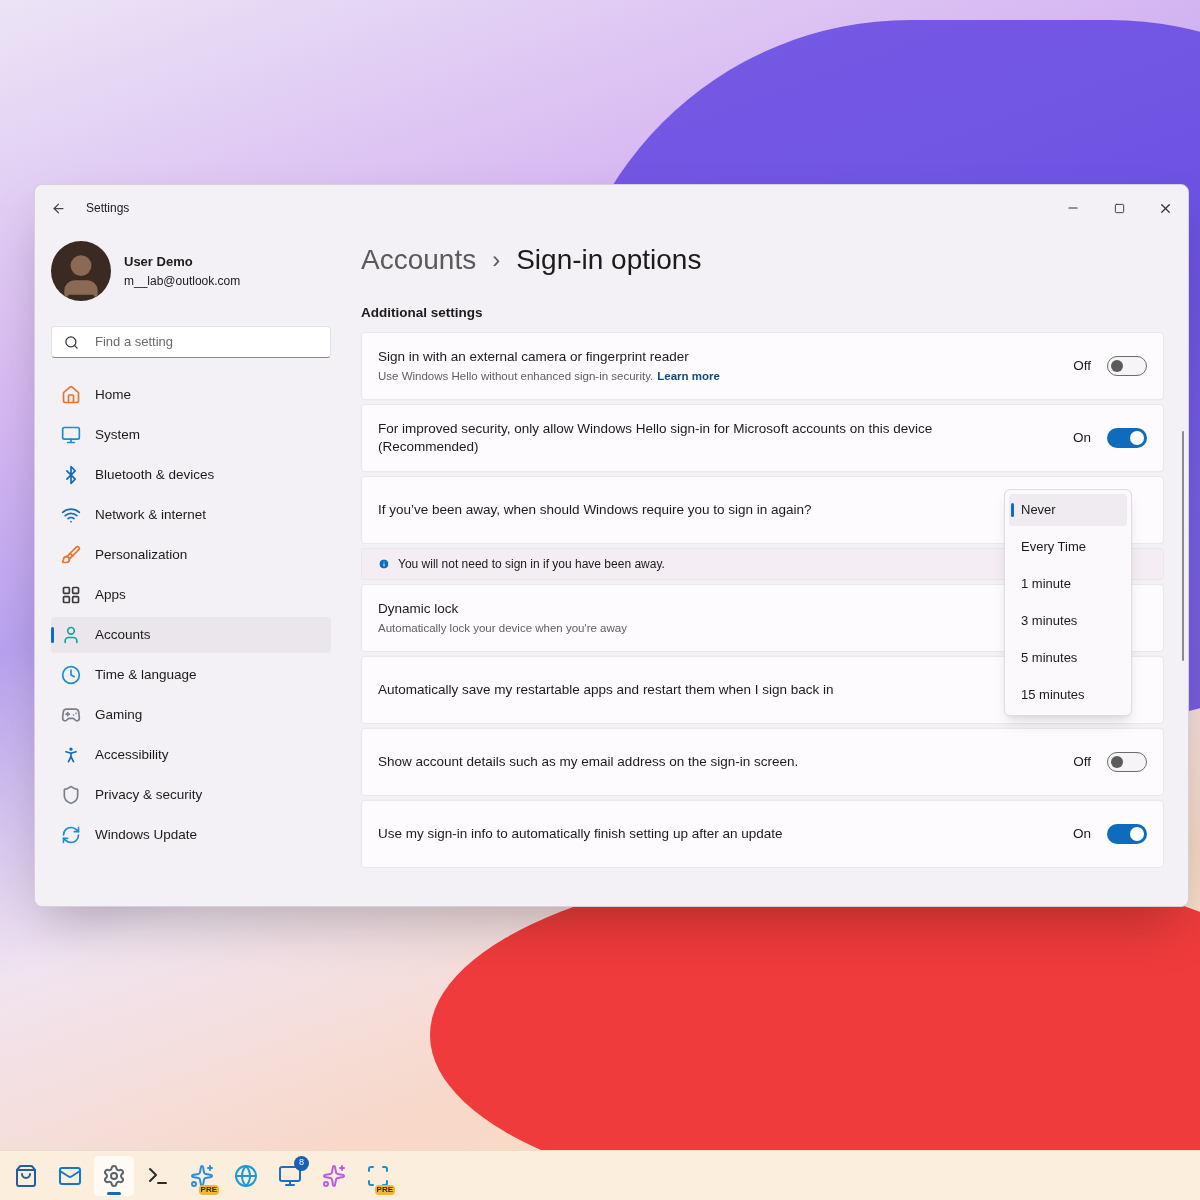  Describe the element at coordinates (419, 260) in the screenshot. I see `breadcrumb-parent: Accounts` at that location.